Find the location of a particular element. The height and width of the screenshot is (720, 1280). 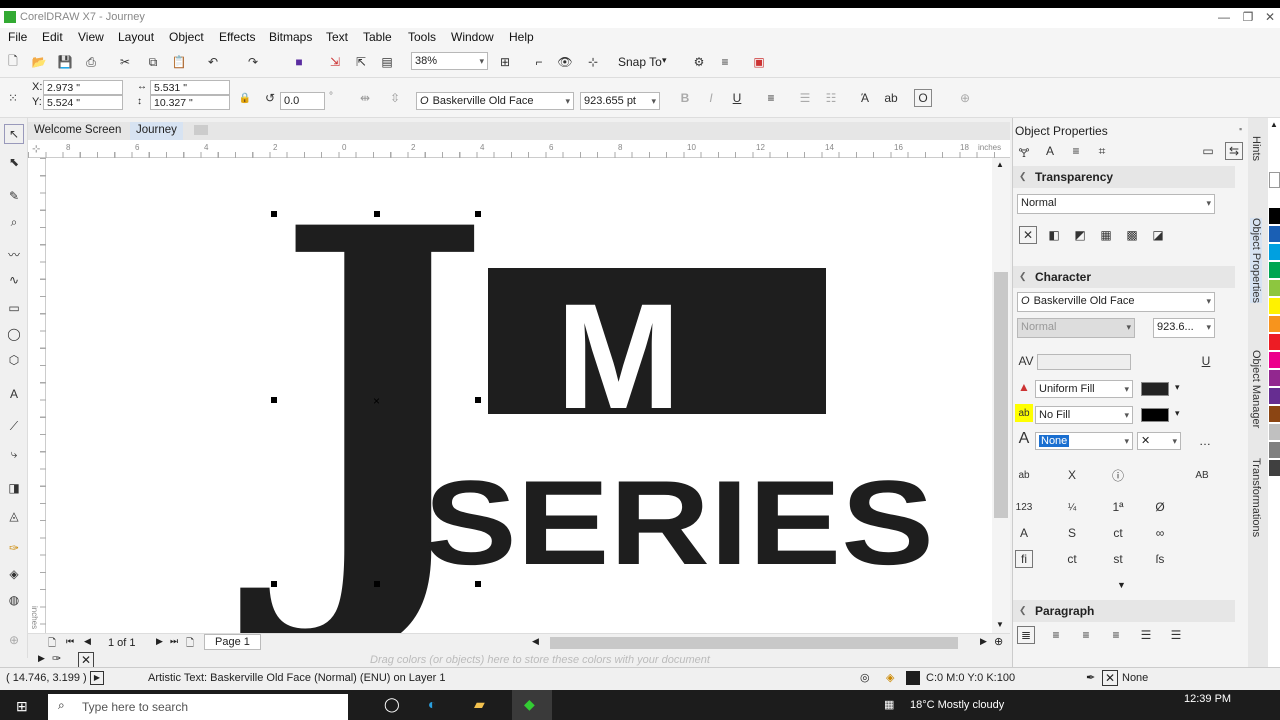

lock-ratio-icon: 🔒 is located at coordinates (245, 98).